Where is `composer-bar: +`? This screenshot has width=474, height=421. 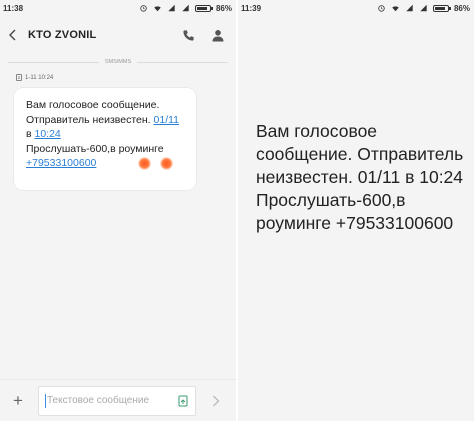
composer-bar: + is located at coordinates (118, 400).